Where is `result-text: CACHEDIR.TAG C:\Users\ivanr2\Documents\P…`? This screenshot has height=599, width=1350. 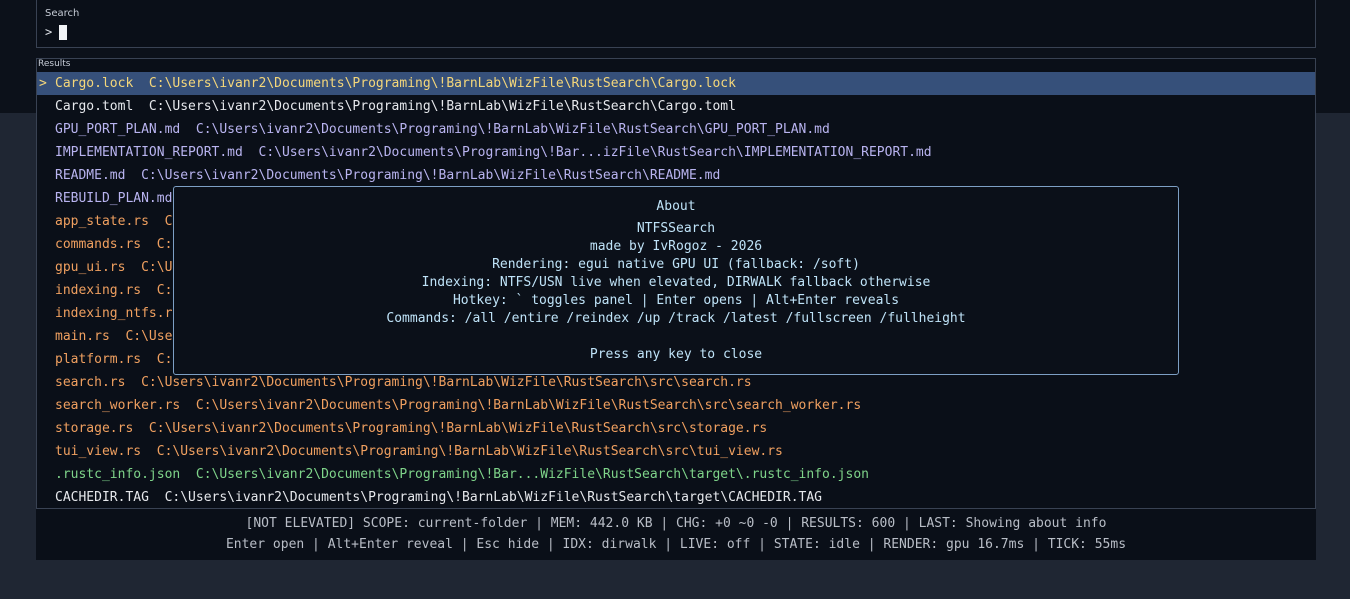 result-text: CACHEDIR.TAG C:\Users\ivanr2\Documents\P… is located at coordinates (439, 497).